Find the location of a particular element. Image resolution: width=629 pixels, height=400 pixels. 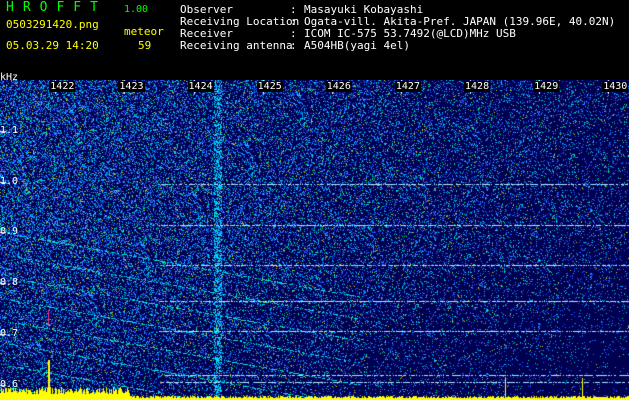

antenna-colon: : is located at coordinates (293, 45).